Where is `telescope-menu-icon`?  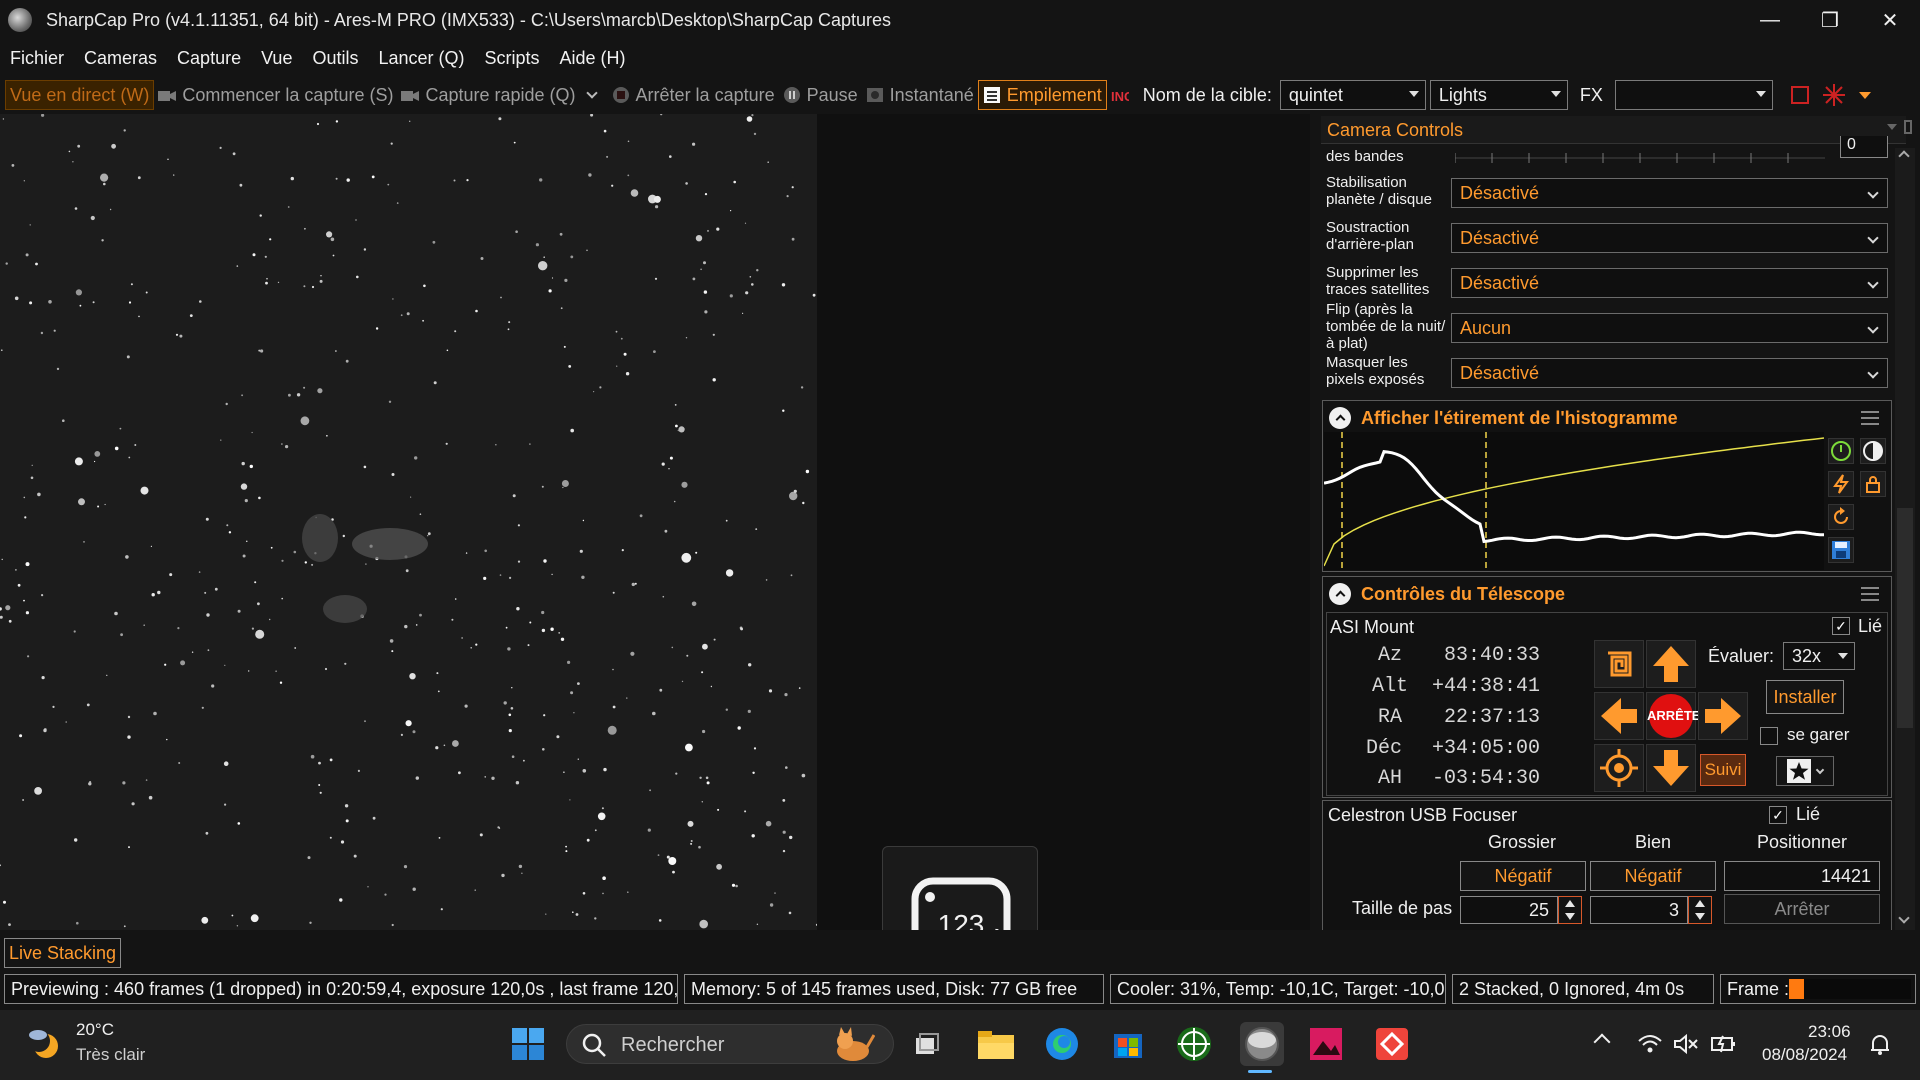
telescope-menu-icon is located at coordinates (1870, 594).